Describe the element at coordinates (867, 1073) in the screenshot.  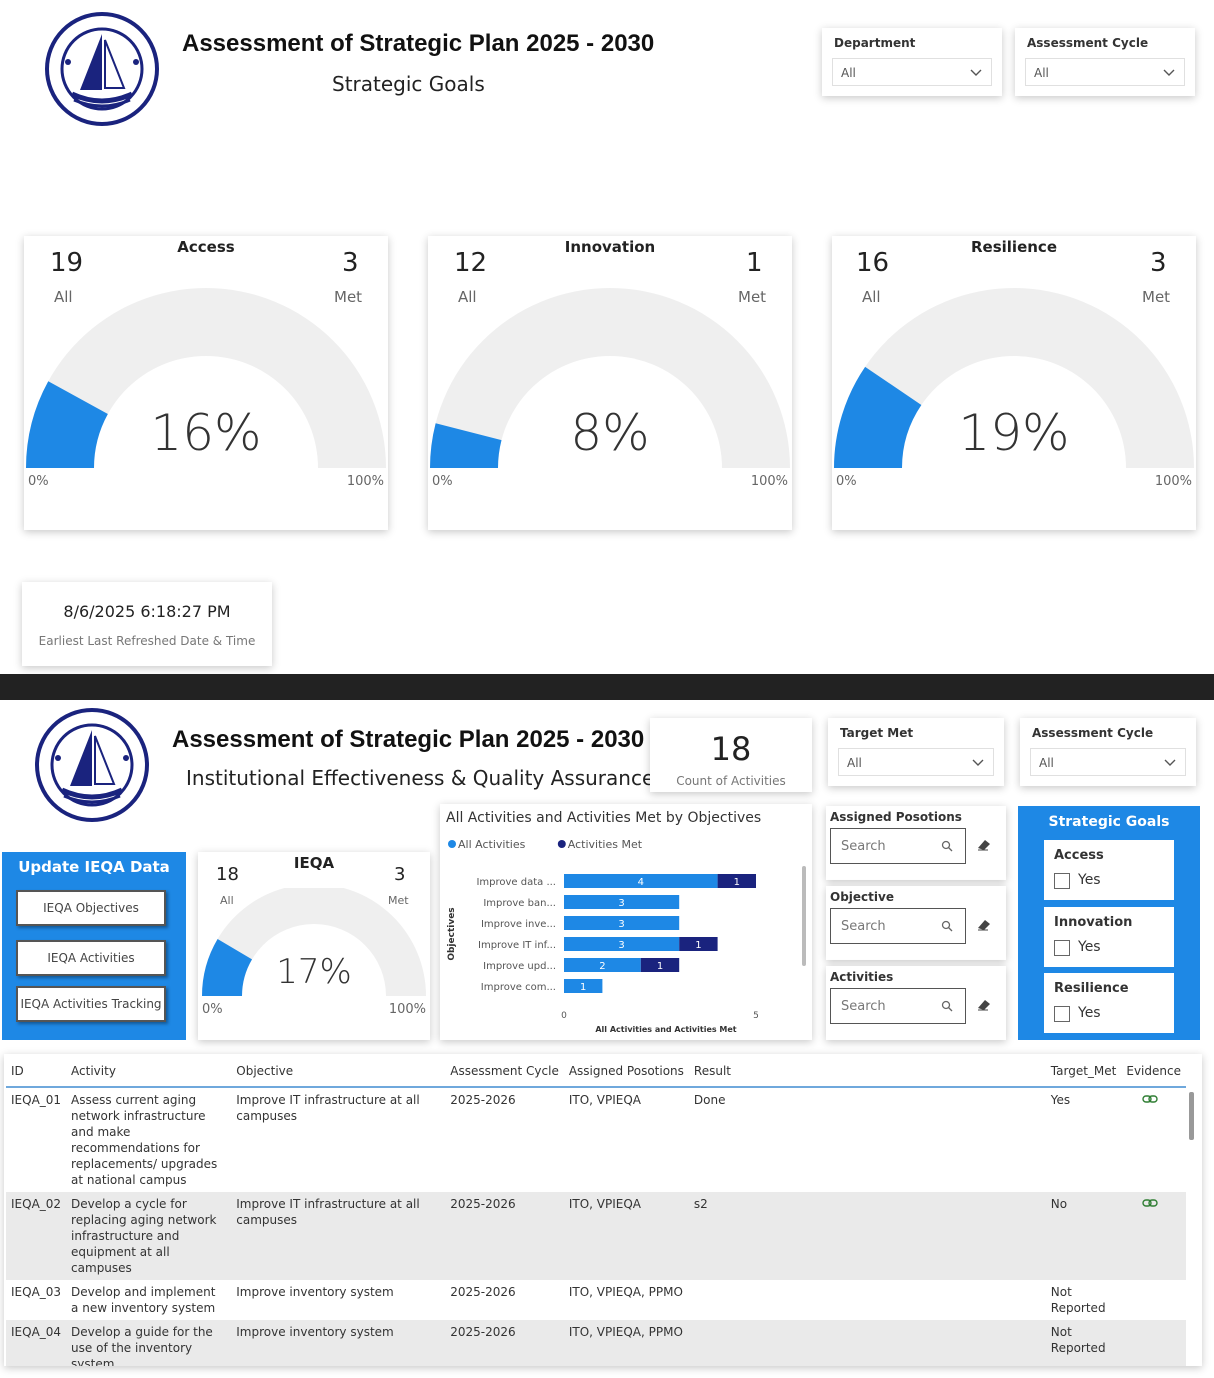
I see `col-header-result: Result` at that location.